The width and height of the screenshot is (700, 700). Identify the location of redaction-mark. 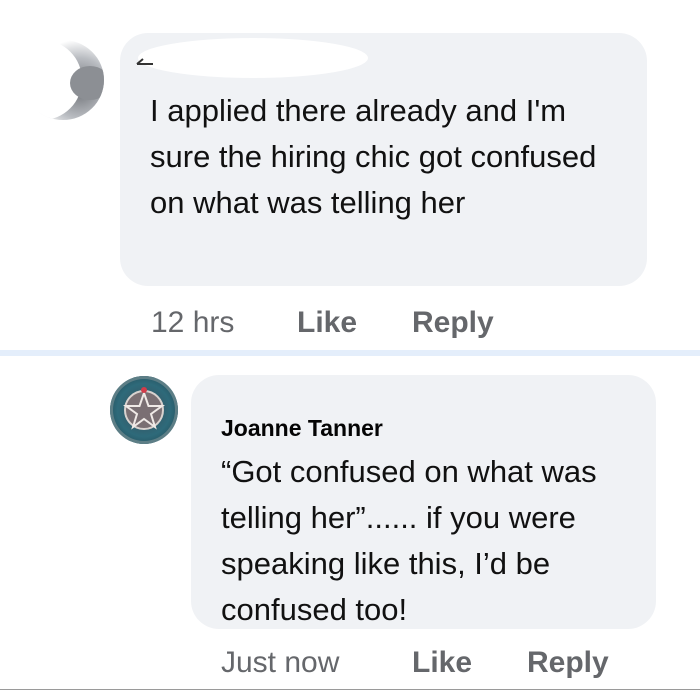
(144, 61).